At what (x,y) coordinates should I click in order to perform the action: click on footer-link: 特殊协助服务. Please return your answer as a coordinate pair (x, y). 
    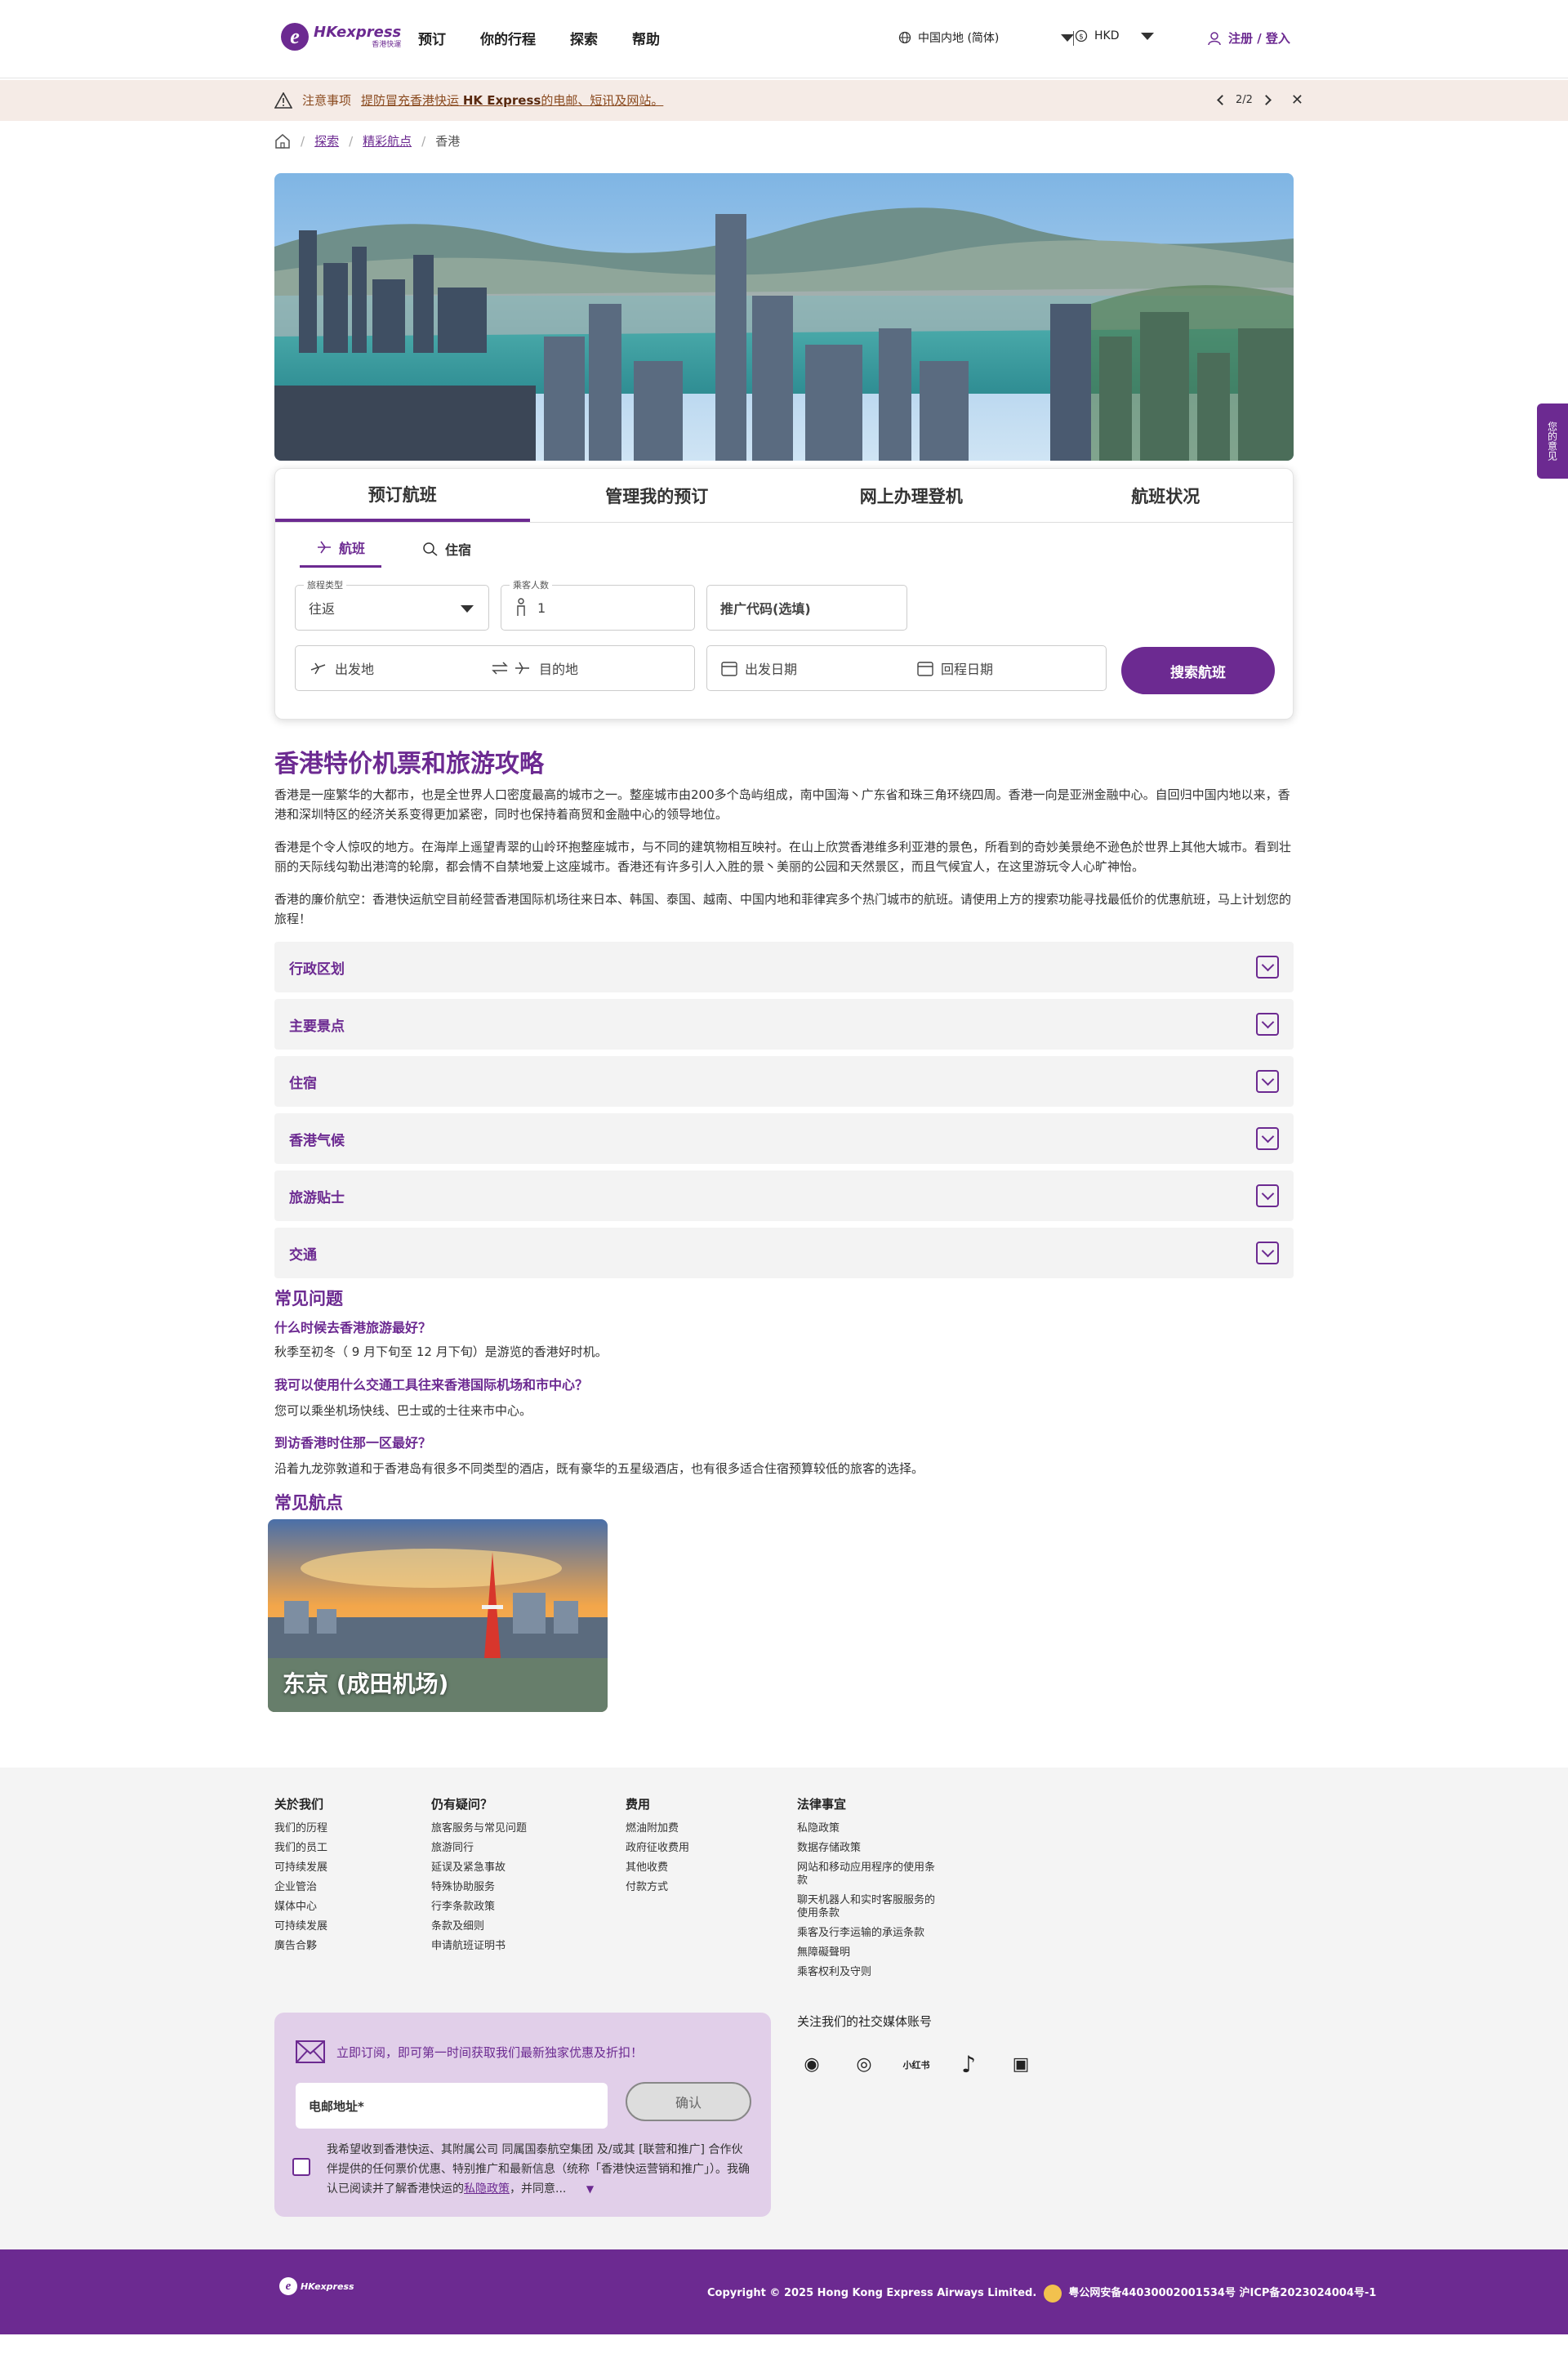
    Looking at the image, I should click on (479, 1887).